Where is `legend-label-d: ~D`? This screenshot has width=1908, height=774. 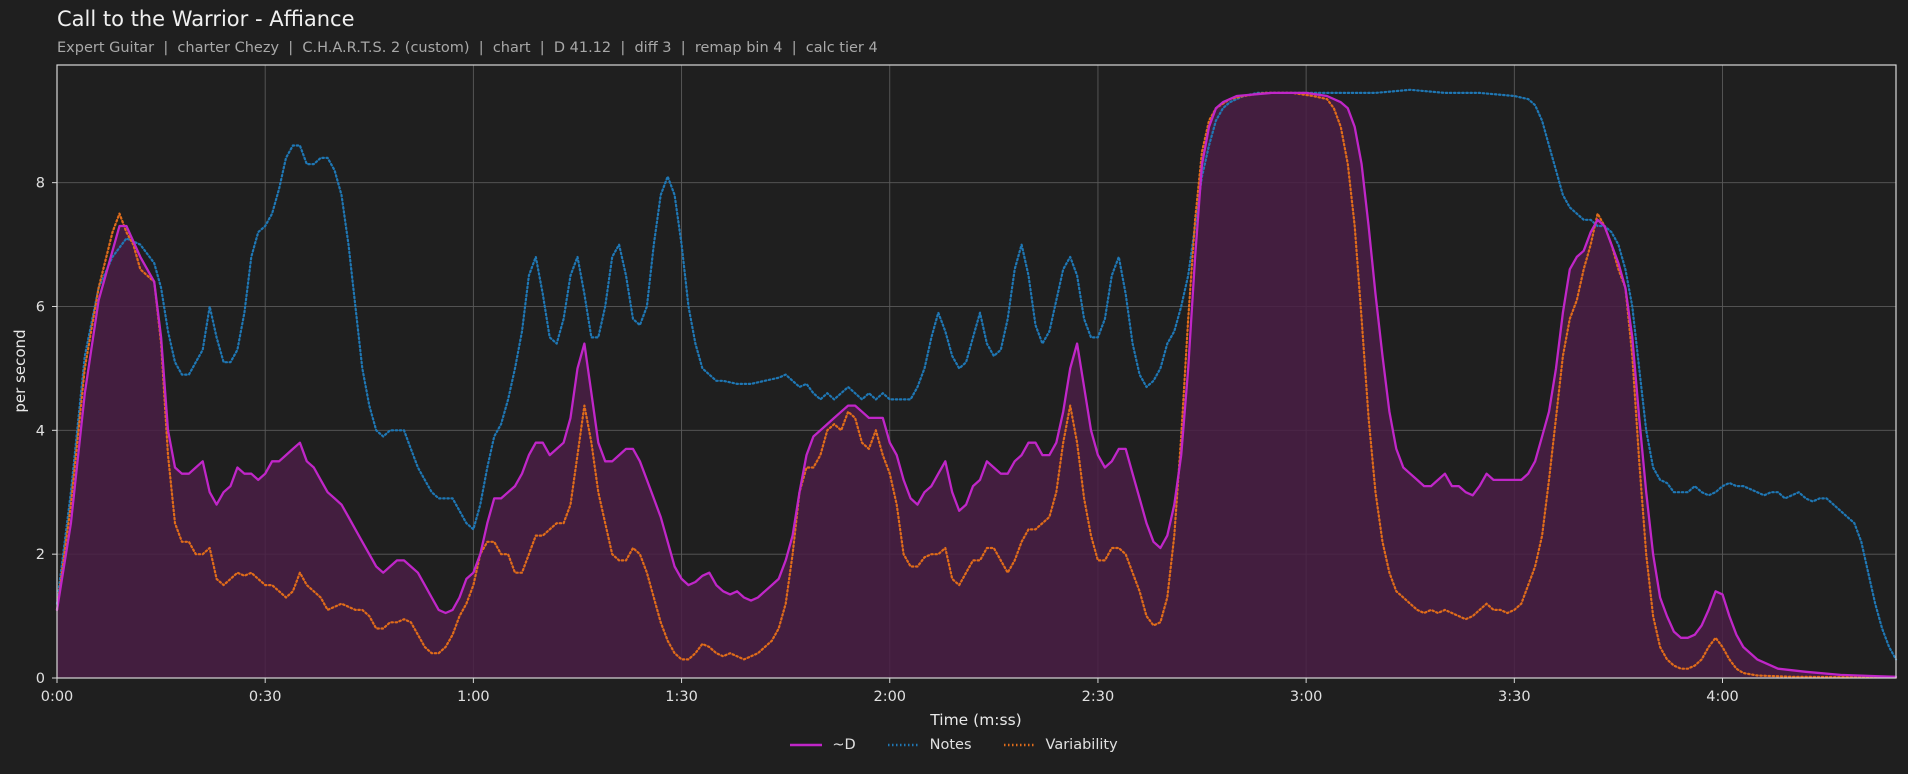
legend-label-d: ~D is located at coordinates (844, 745).